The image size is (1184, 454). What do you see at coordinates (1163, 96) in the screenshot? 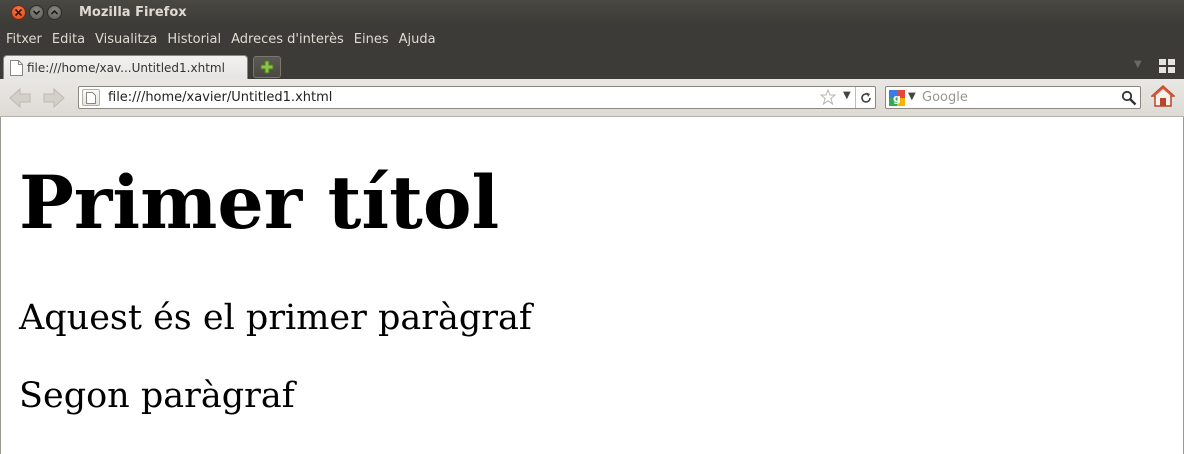
I see `home-icon` at bounding box center [1163, 96].